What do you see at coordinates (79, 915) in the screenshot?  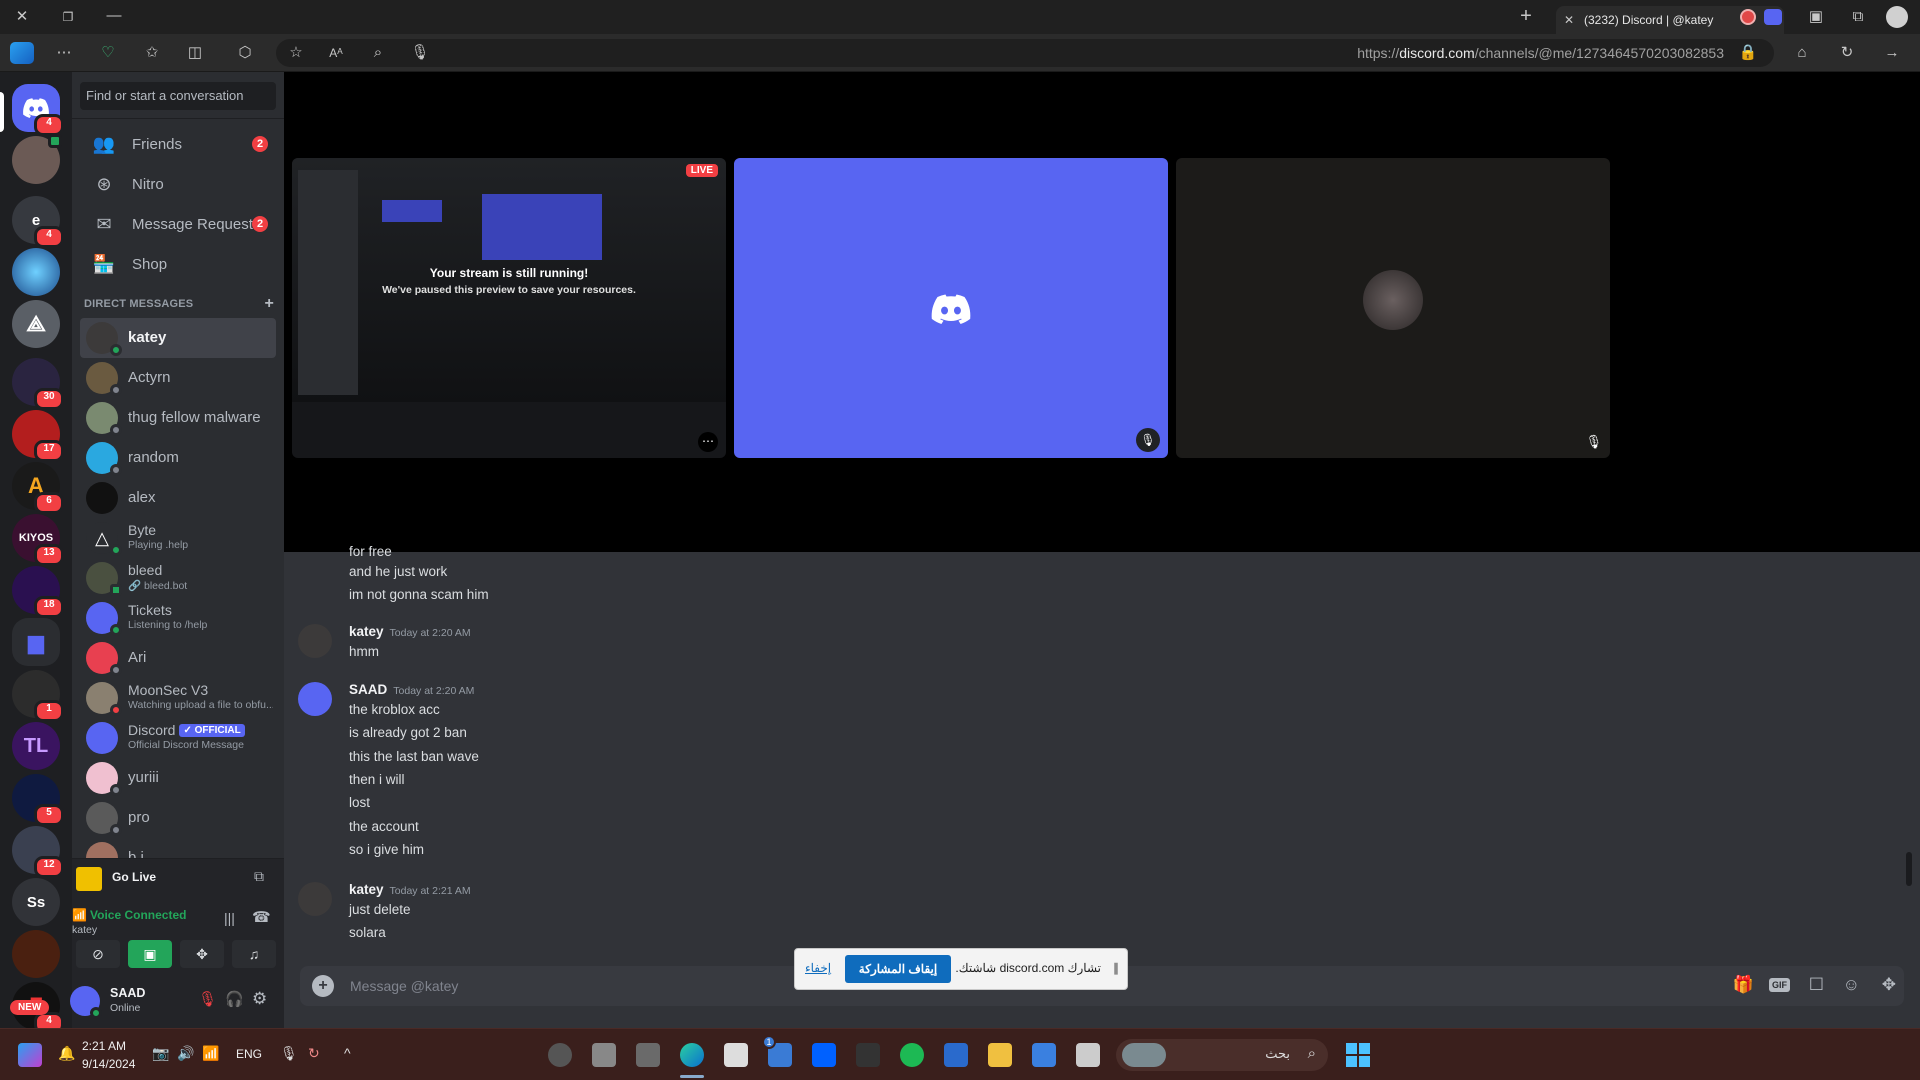 I see `signal-icon: 📶` at bounding box center [79, 915].